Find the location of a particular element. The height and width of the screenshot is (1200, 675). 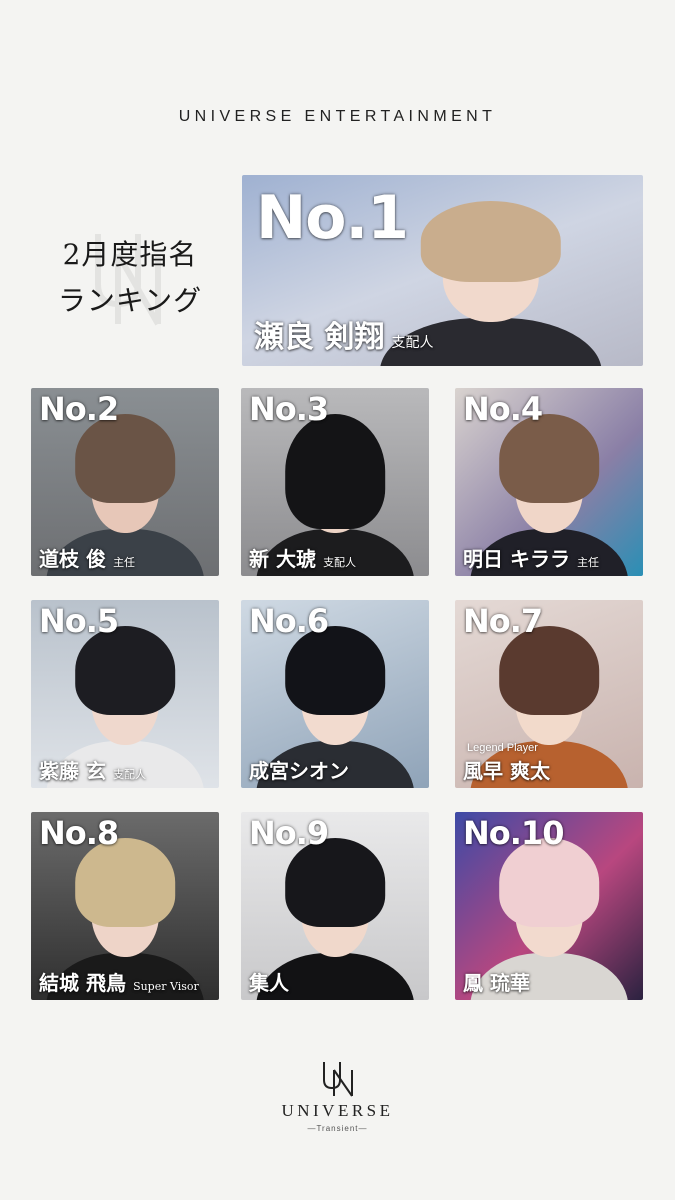

host-name: 紫藤 玄 is located at coordinates (72, 771).